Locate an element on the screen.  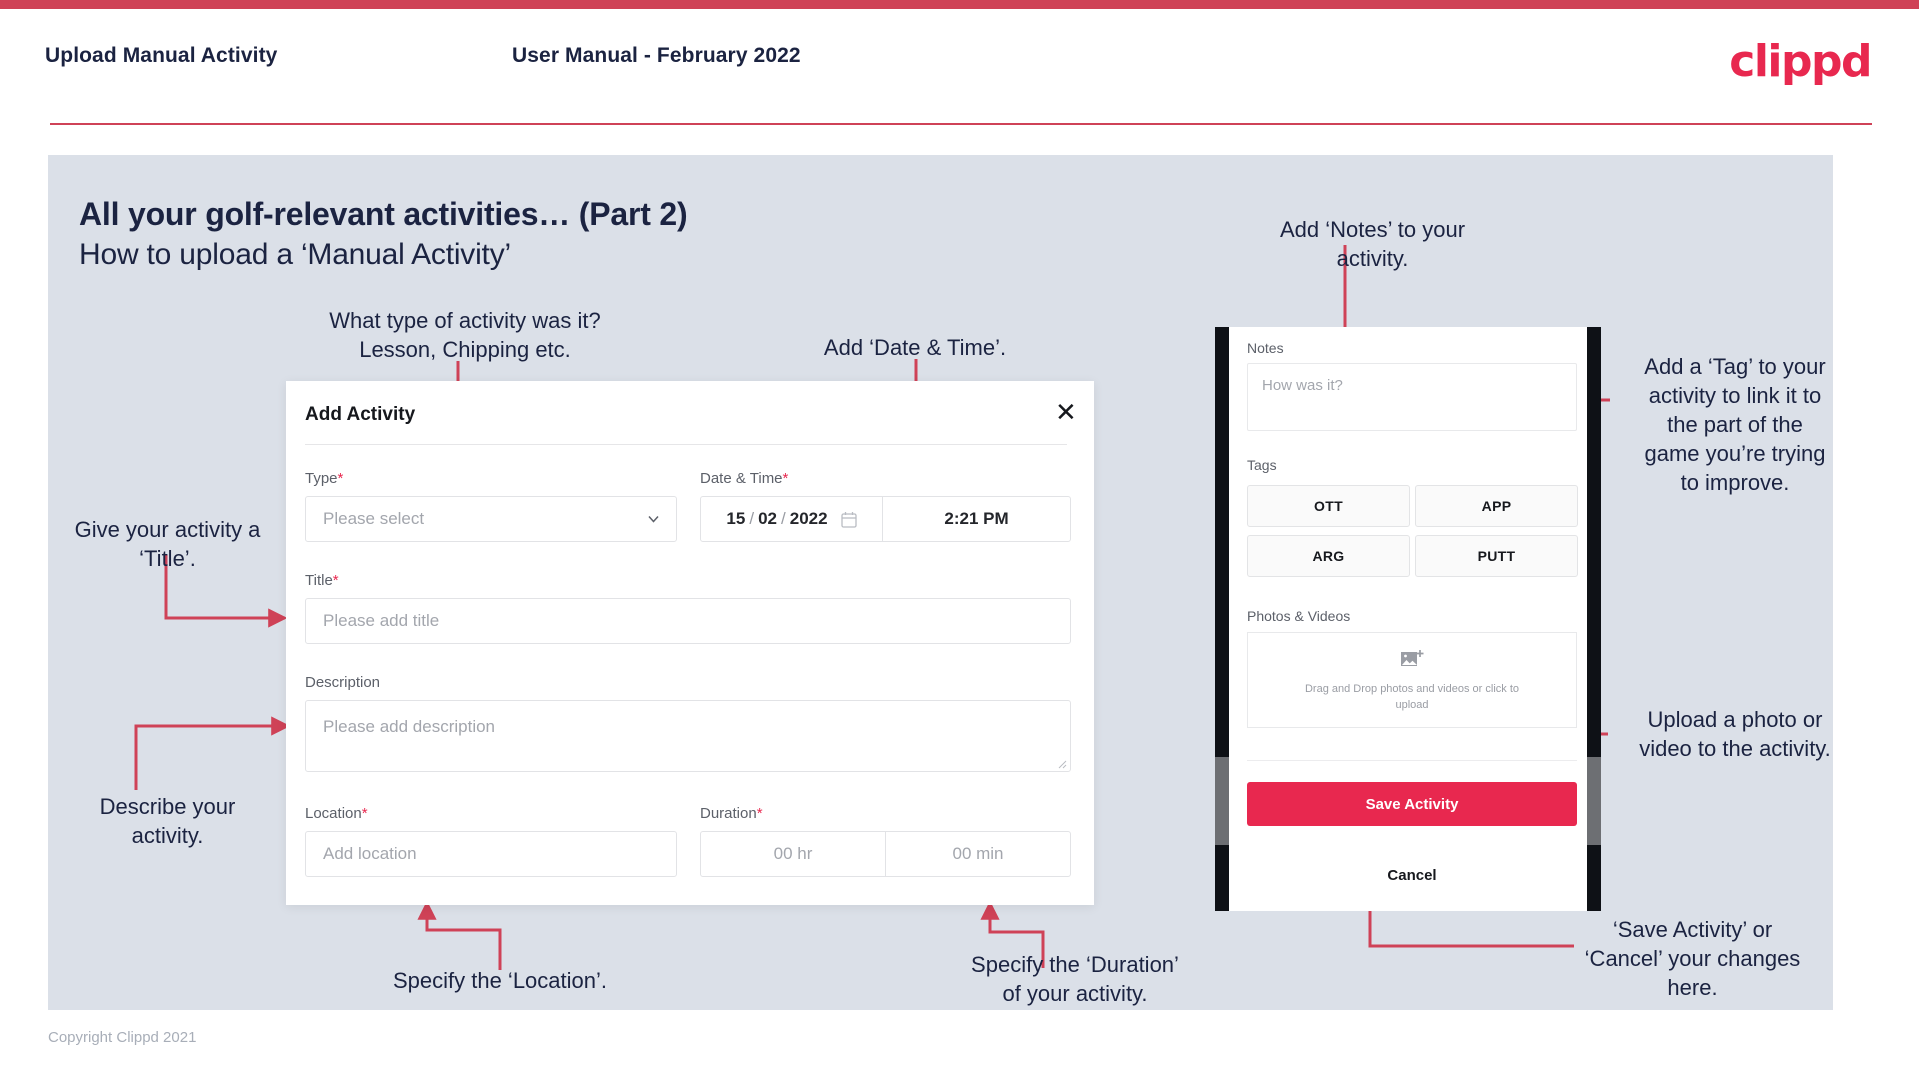
duration-label: Duration* is located at coordinates (731, 813).